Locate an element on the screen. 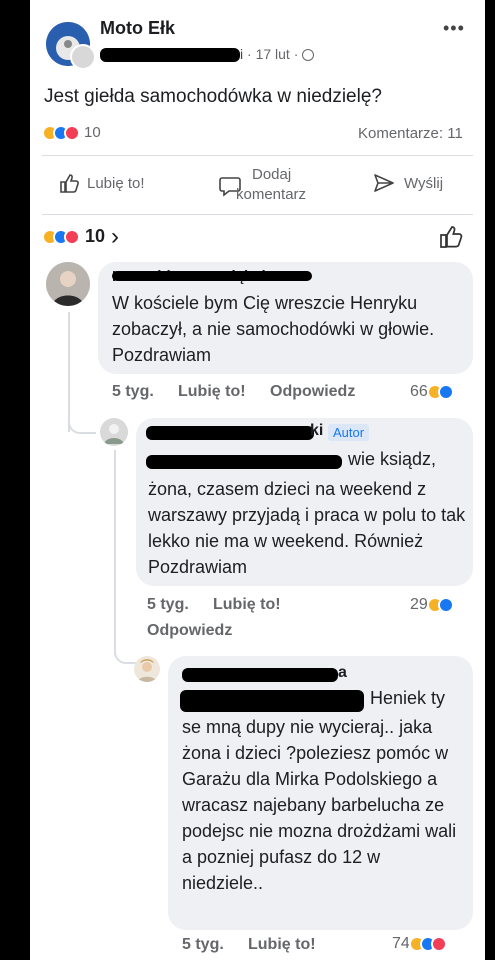 Image resolution: width=495 pixels, height=960 pixels. second-reply-time: 5 tyg. is located at coordinates (203, 944).